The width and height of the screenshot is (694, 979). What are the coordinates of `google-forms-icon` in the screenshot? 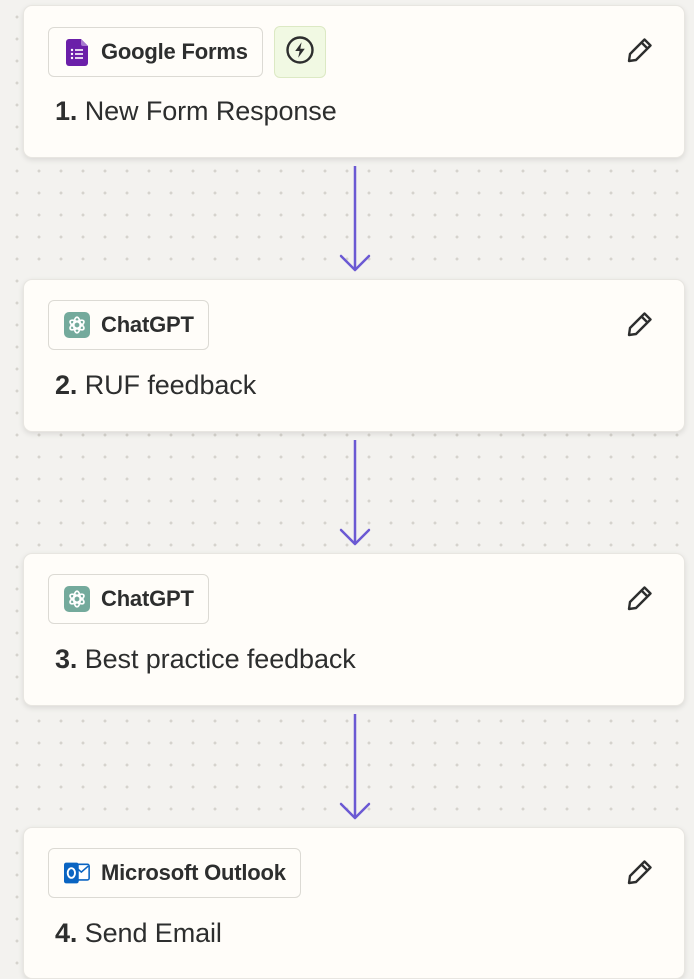 It's located at (77, 52).